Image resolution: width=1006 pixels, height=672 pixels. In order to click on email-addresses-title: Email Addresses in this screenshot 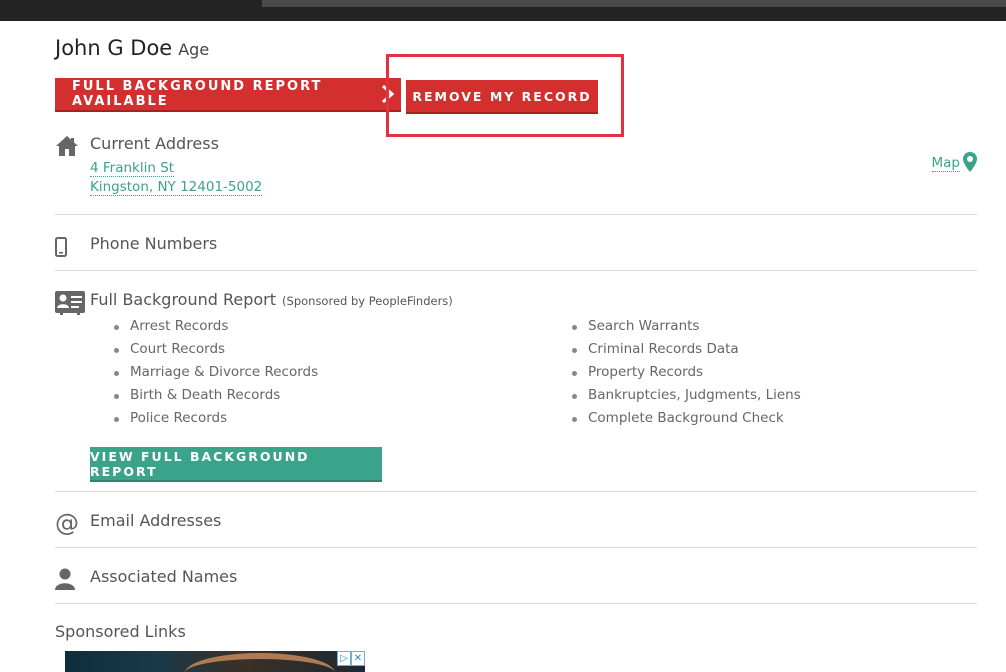, I will do `click(155, 520)`.